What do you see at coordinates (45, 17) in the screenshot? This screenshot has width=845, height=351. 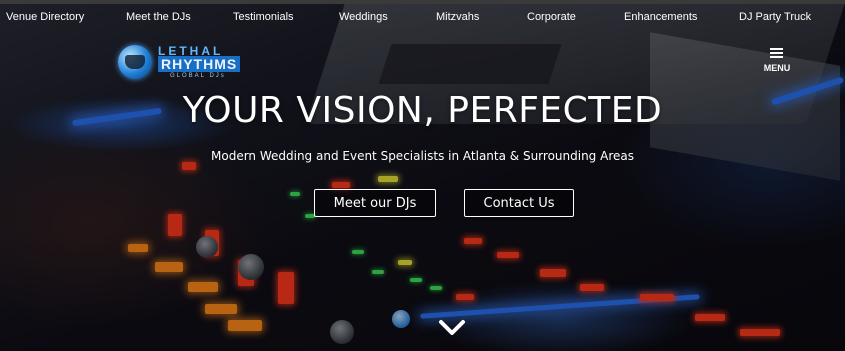 I see `nav-item-venue-directory: Venue Directory` at bounding box center [45, 17].